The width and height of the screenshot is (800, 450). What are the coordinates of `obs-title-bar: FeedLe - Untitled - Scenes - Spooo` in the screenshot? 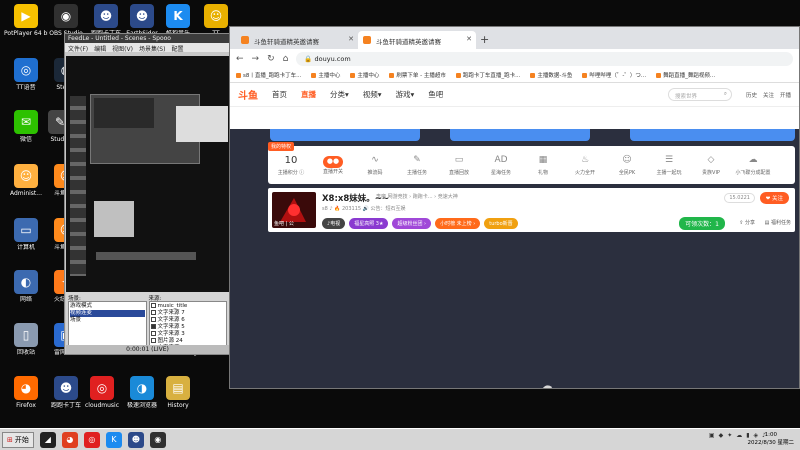 It's located at (147, 38).